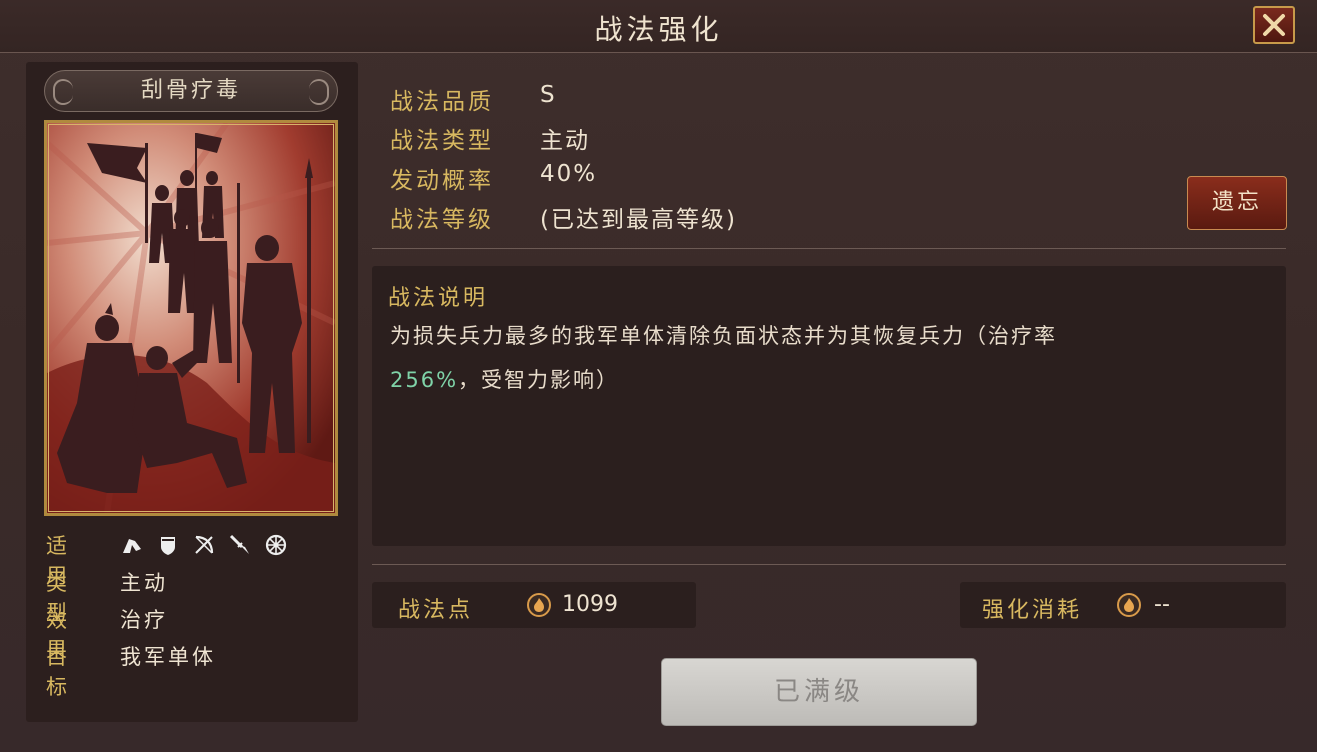  I want to click on close-icon, so click(1274, 25).